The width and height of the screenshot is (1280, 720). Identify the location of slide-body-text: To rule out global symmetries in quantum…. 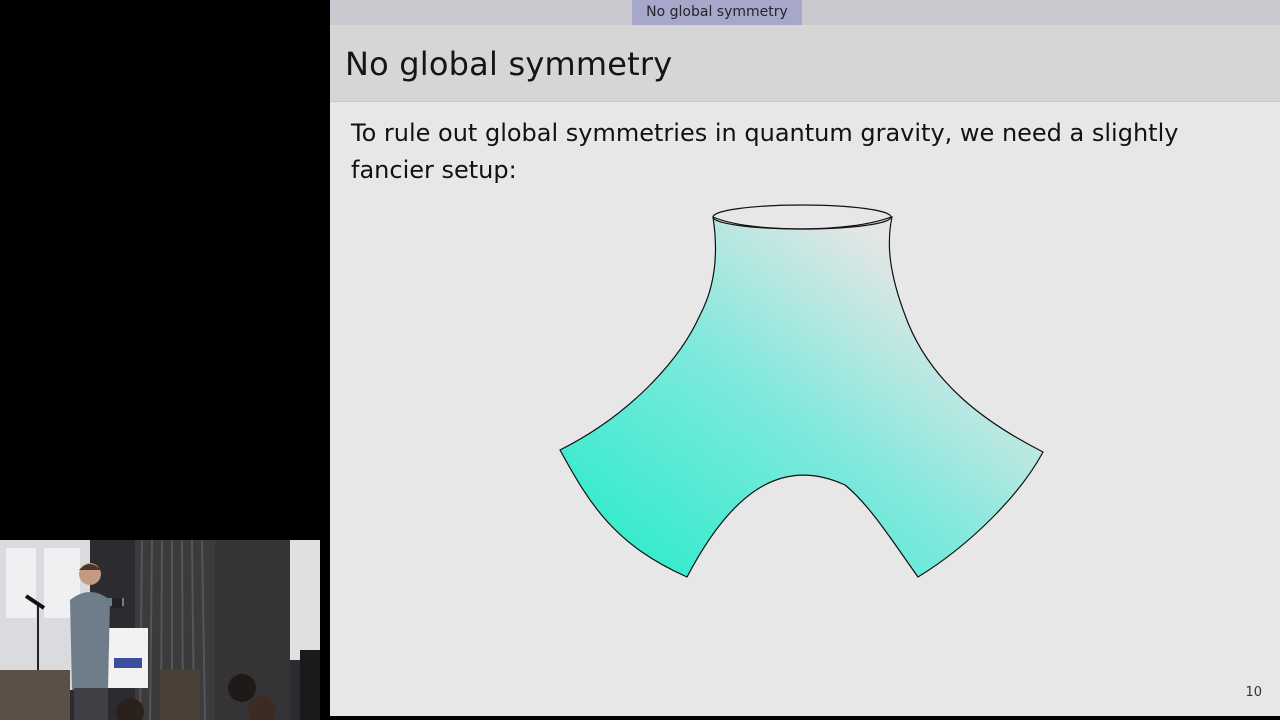
(765, 151).